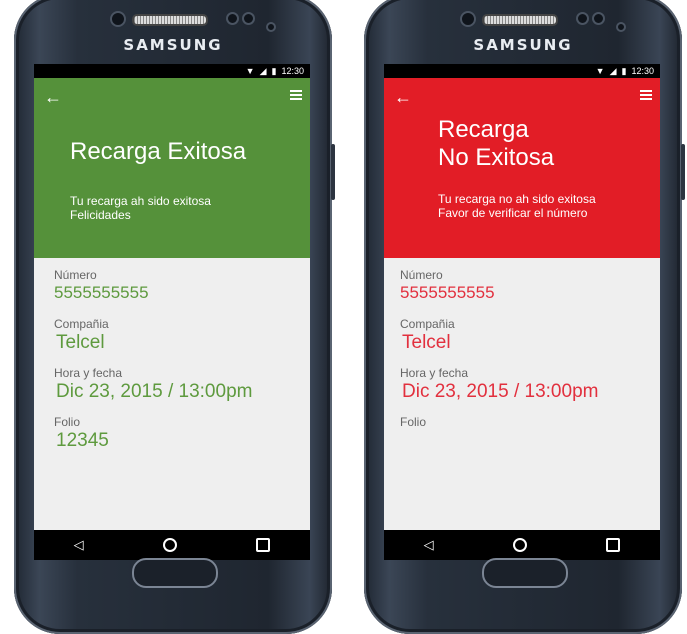 The width and height of the screenshot is (687, 634). I want to click on result-message-line2: Favor de verificar el número, so click(513, 213).